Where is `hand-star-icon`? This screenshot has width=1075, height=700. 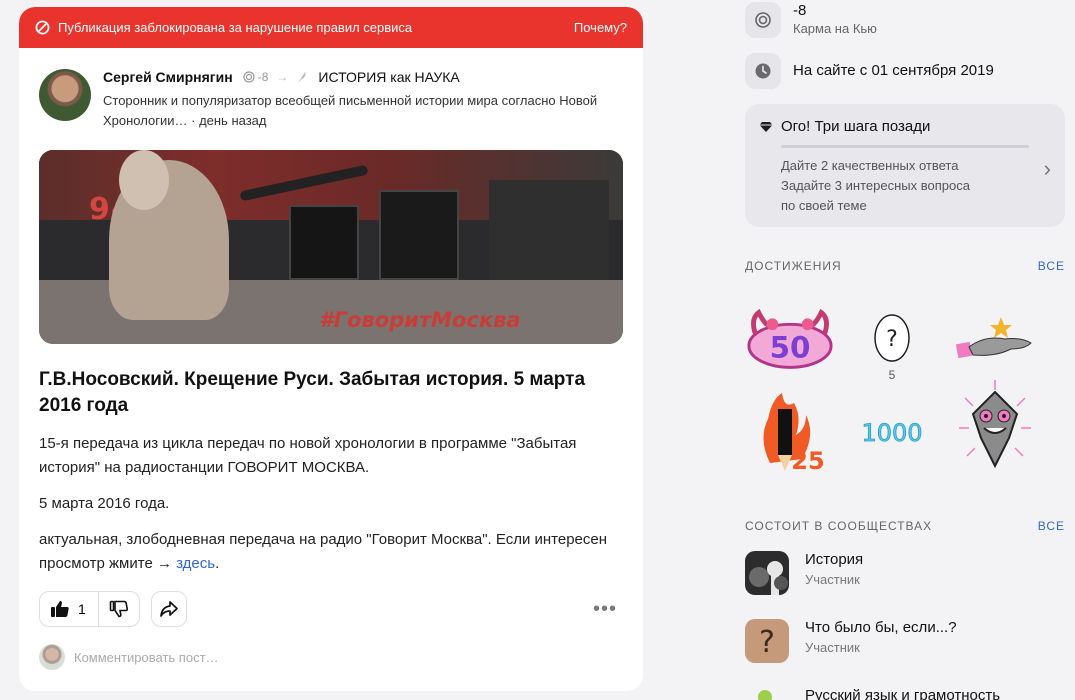 hand-star-icon is located at coordinates (993, 338).